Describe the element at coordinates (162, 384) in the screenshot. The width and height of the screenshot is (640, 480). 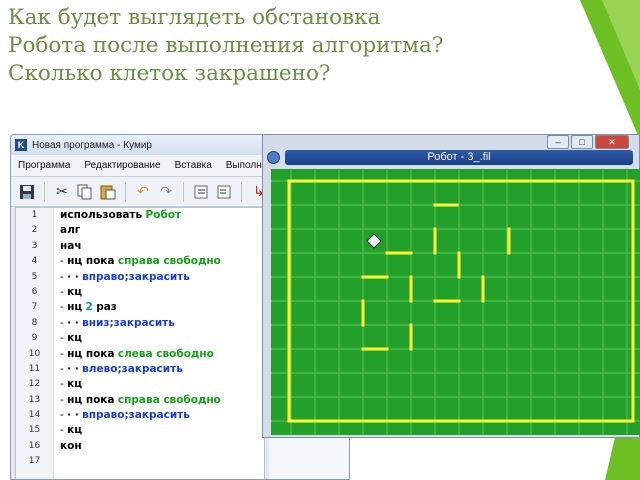
I see `code-line-12: - кц` at that location.